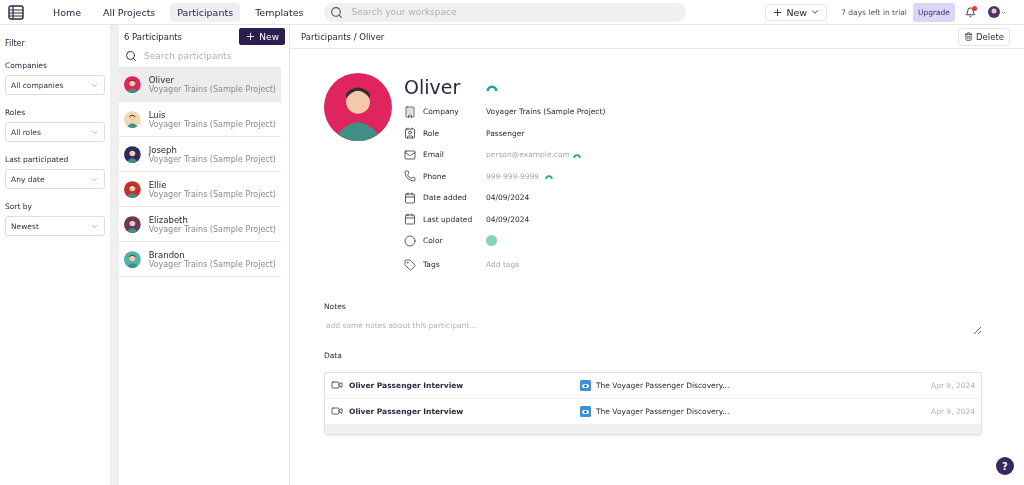 This screenshot has height=485, width=1024. I want to click on new-button: New, so click(796, 12).